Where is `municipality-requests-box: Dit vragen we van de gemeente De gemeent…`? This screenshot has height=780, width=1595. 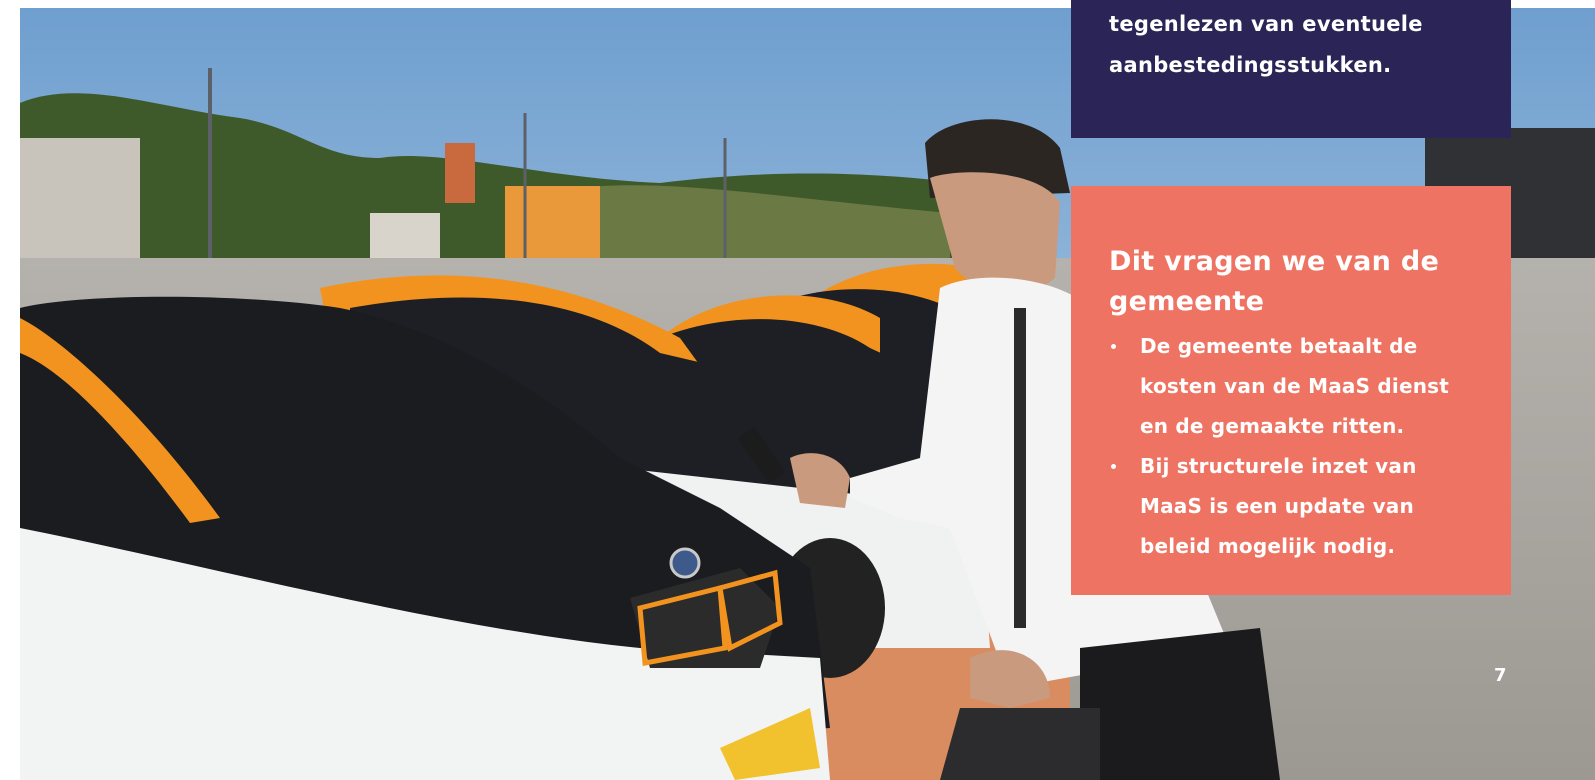
municipality-requests-box: Dit vragen we van de gemeente De gemeent… is located at coordinates (1291, 390).